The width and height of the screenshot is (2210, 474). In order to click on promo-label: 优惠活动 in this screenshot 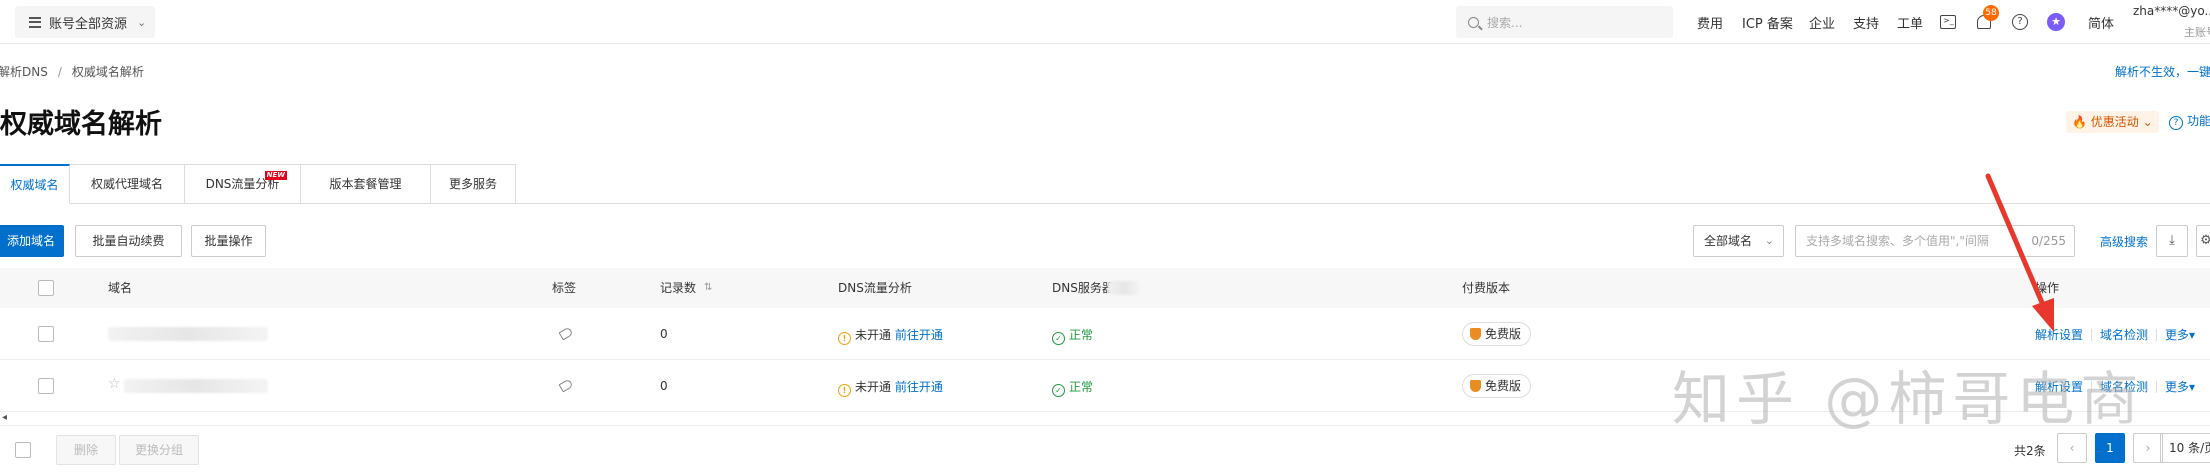, I will do `click(2114, 122)`.